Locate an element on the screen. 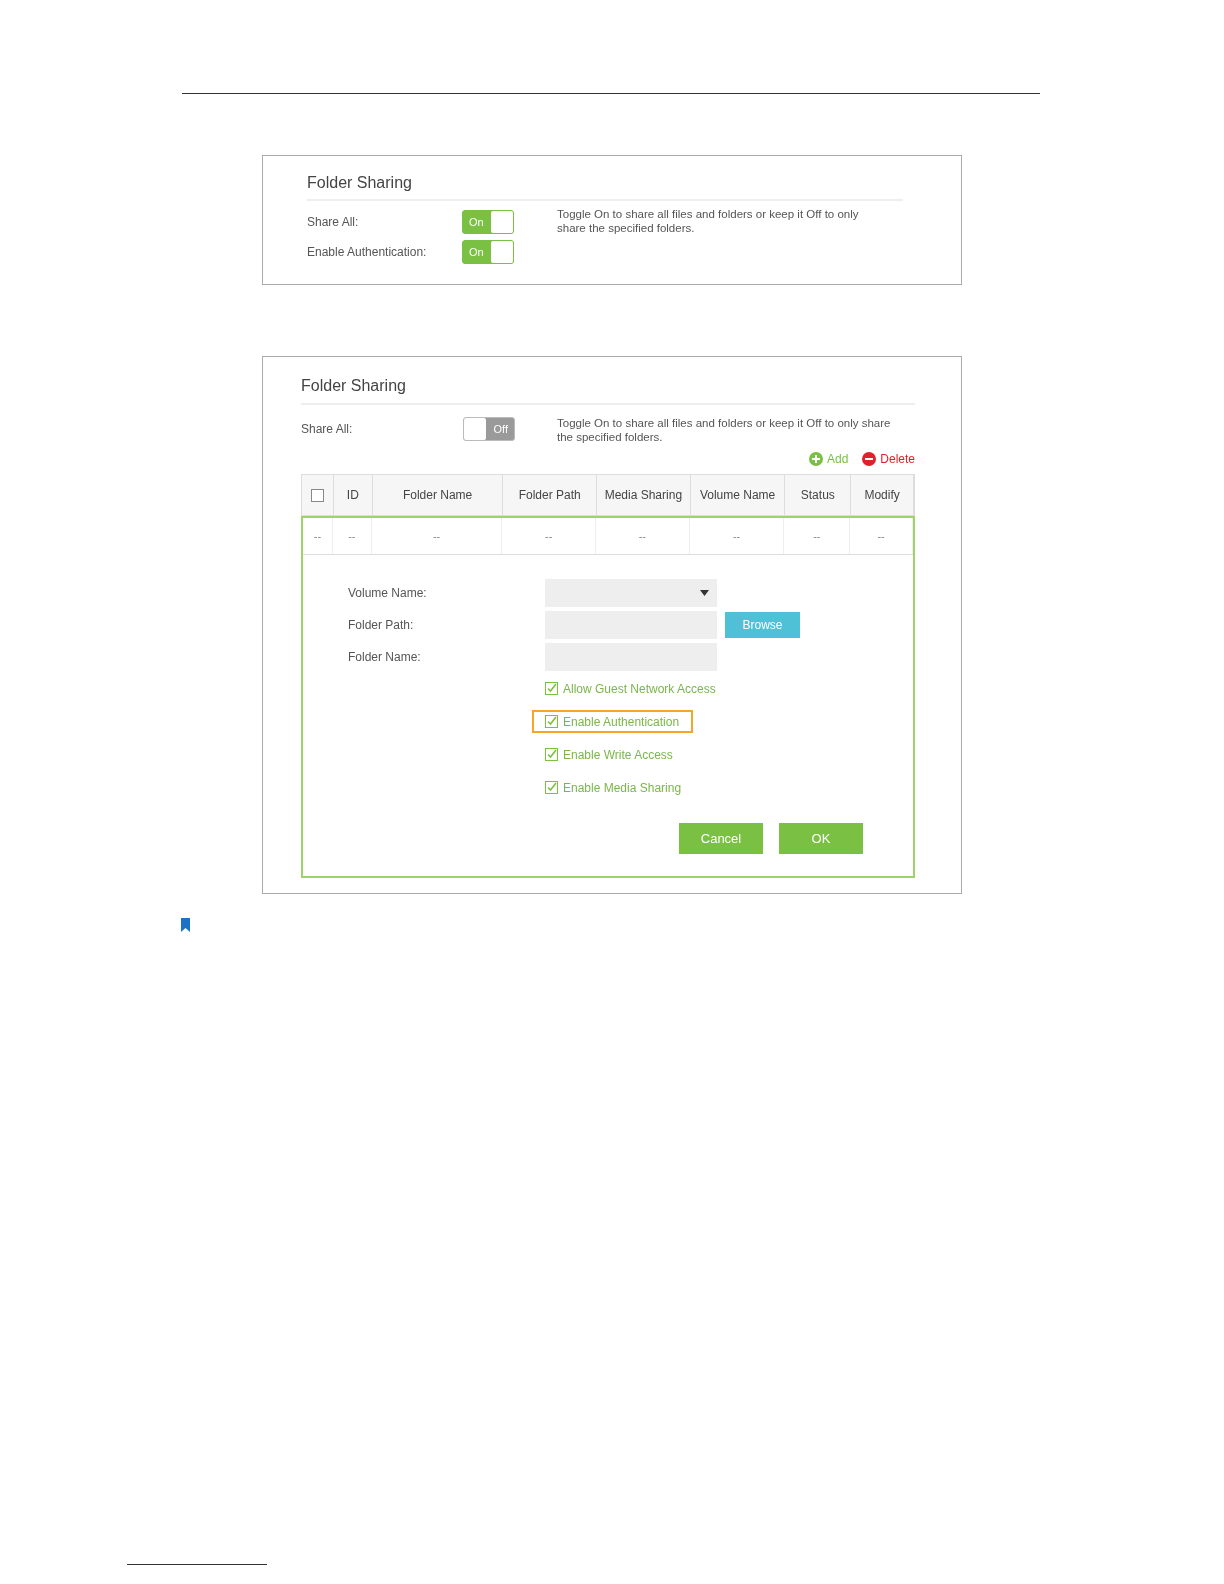 Image resolution: width=1224 pixels, height=1584 pixels. toggle-switch: Off is located at coordinates (489, 429).